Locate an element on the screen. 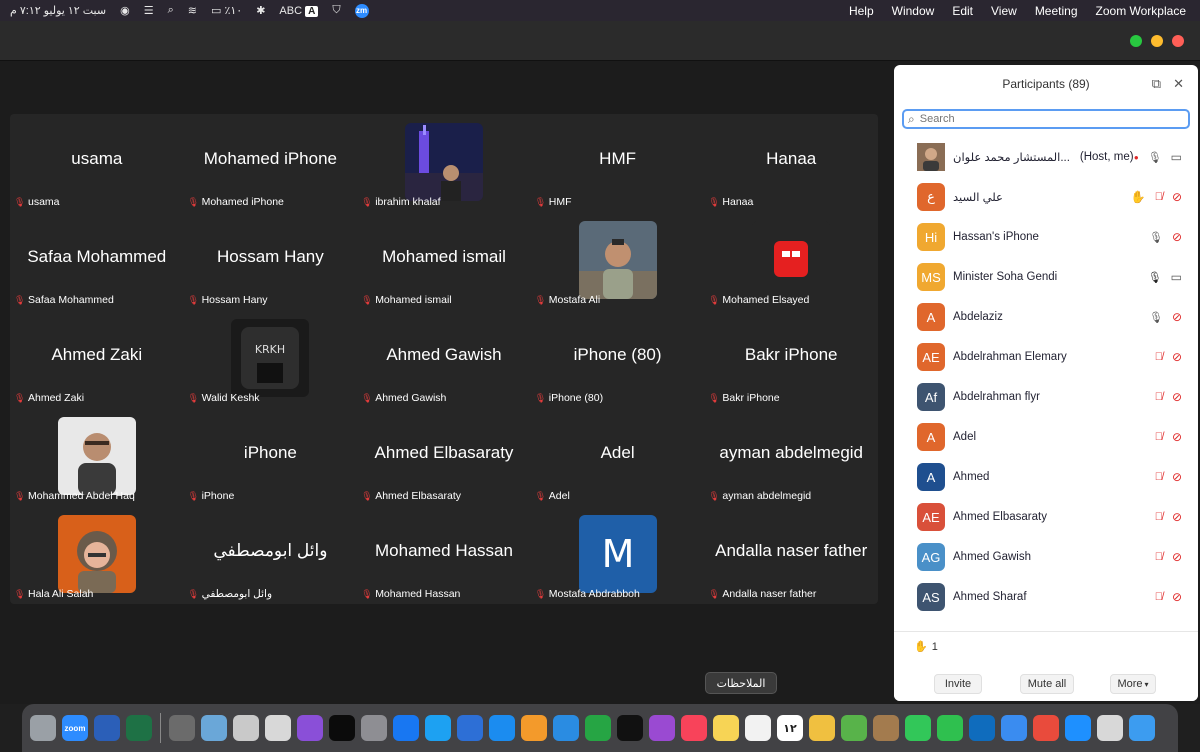 This screenshot has height=752, width=1200. dock-keynote-icon is located at coordinates (566, 728).